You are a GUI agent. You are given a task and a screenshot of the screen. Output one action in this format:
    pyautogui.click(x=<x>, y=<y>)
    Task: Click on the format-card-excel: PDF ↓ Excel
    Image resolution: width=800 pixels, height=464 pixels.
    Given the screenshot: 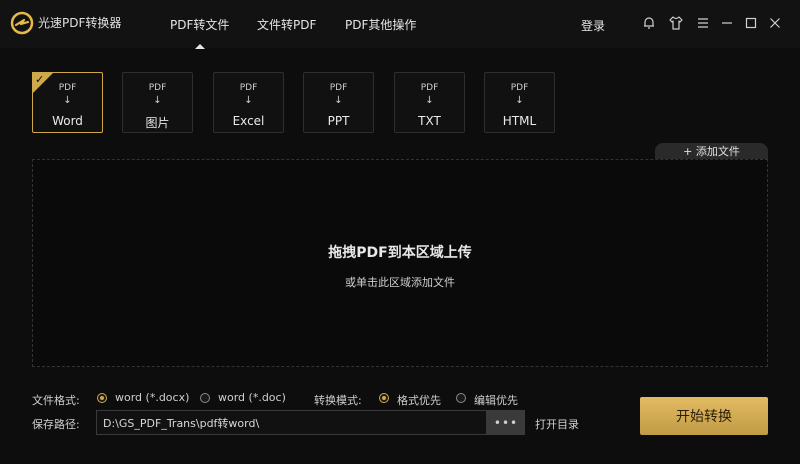 What is the action you would take?
    pyautogui.click(x=248, y=102)
    